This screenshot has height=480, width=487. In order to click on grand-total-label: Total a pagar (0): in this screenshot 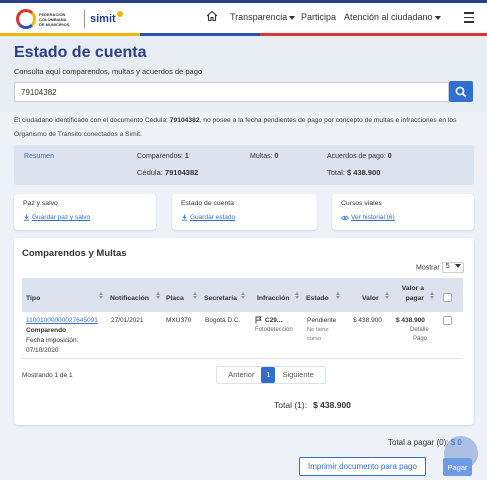, I will do `click(418, 442)`.